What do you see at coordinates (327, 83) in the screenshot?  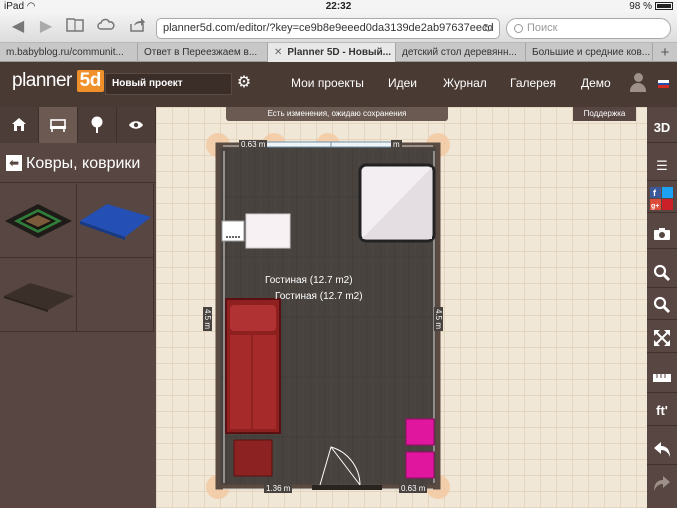 I see `nav-my-projects: Мои проекты` at bounding box center [327, 83].